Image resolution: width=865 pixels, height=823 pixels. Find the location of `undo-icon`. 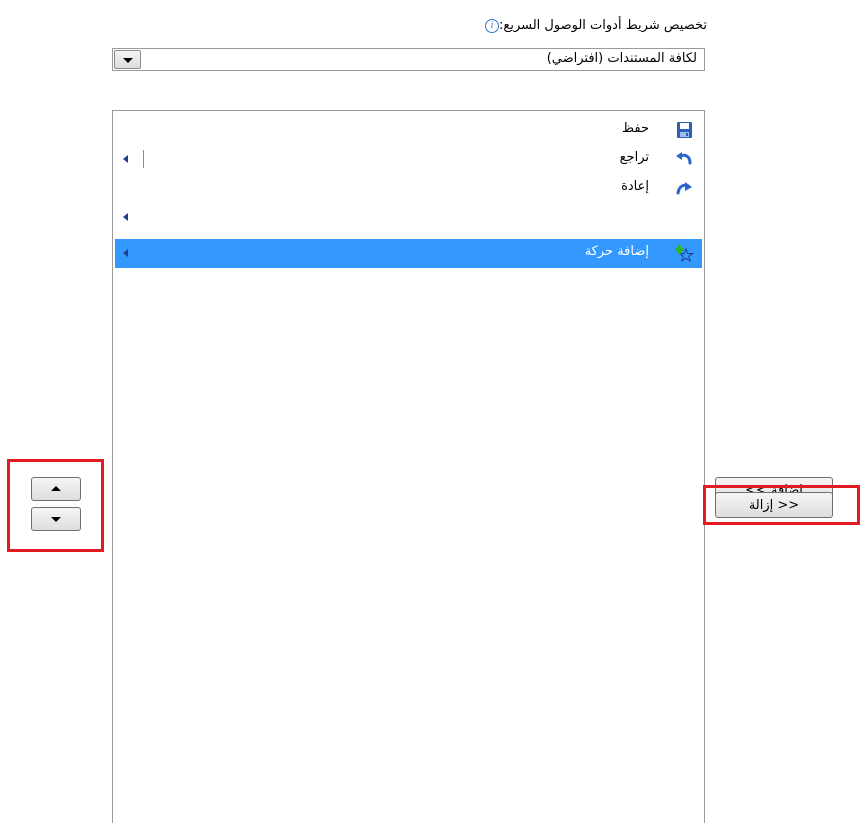

undo-icon is located at coordinates (684, 158).